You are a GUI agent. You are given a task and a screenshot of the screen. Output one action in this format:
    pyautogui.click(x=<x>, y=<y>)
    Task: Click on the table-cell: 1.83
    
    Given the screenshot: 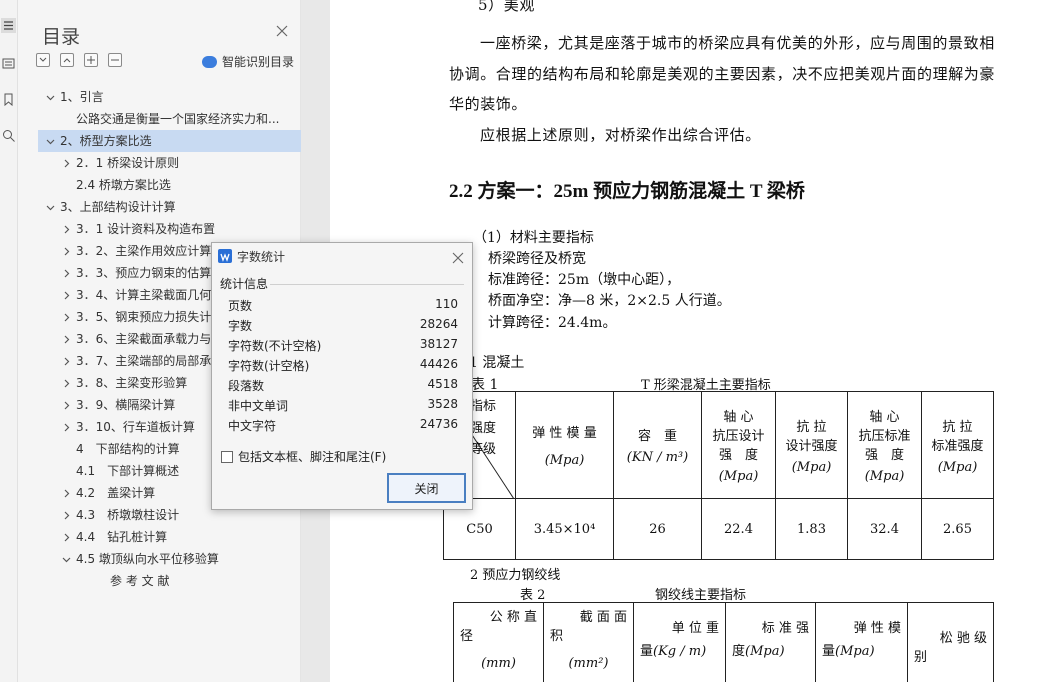 What is the action you would take?
    pyautogui.click(x=811, y=529)
    